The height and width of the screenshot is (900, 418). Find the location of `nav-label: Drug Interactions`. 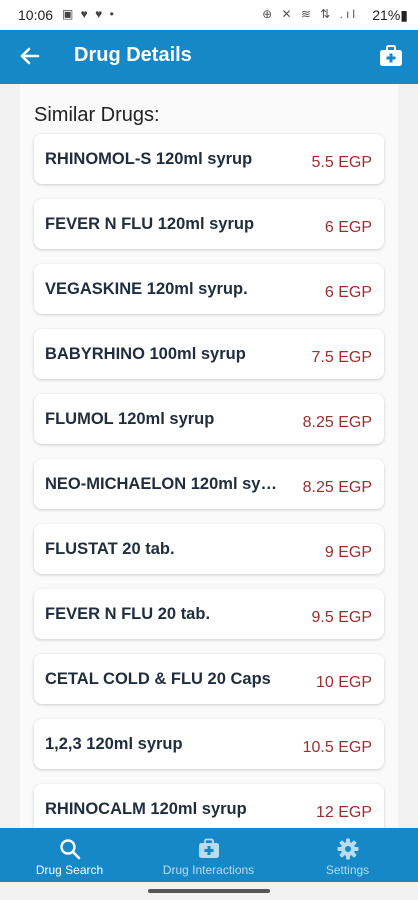

nav-label: Drug Interactions is located at coordinates (208, 870).